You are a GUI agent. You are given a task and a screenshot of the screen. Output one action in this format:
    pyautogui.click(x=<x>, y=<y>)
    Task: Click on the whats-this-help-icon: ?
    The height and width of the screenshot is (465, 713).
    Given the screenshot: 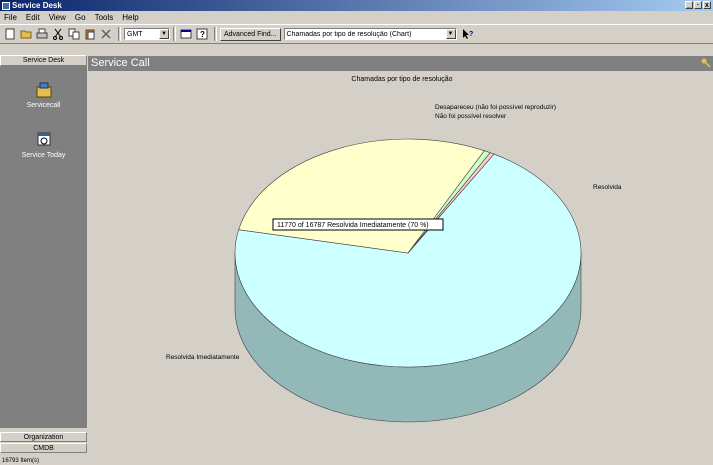 What is the action you would take?
    pyautogui.click(x=468, y=34)
    